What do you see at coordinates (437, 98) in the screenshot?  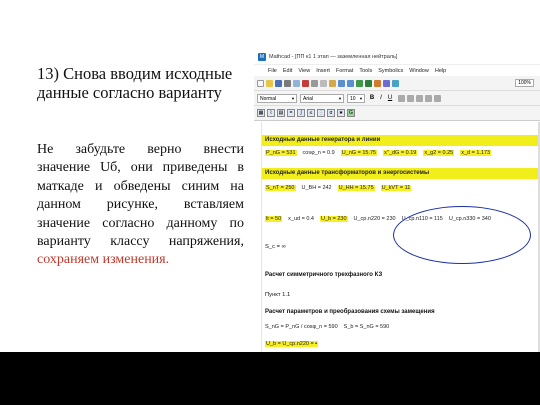 I see `numbering-icon` at bounding box center [437, 98].